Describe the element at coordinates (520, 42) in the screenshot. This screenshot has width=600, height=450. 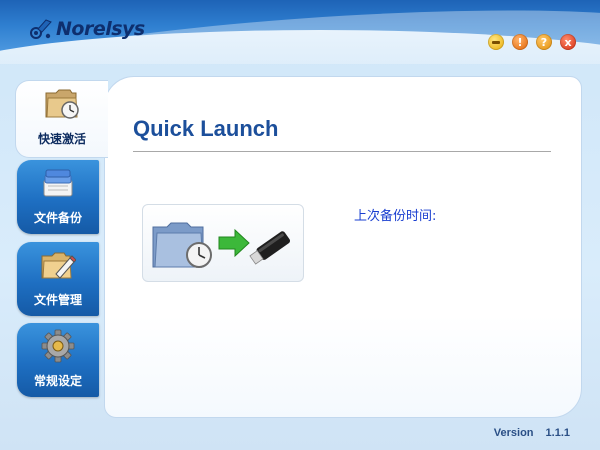
I see `warning-button: !` at that location.